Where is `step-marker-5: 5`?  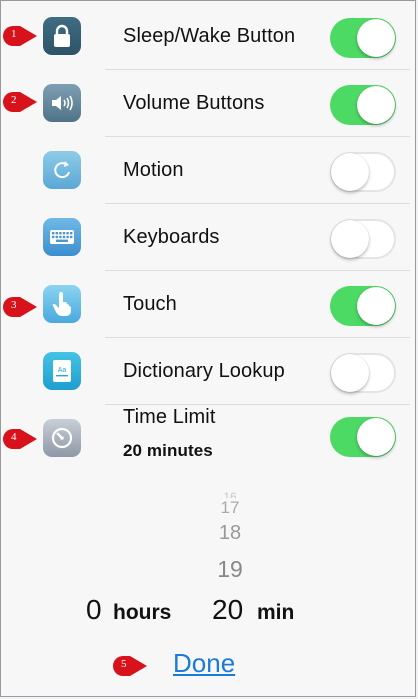
step-marker-5: 5 is located at coordinates (130, 666).